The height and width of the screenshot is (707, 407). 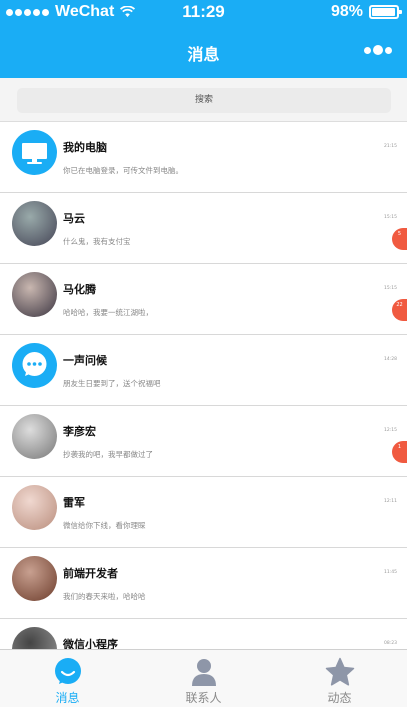 I want to click on unread-badge: 22, so click(x=399, y=310).